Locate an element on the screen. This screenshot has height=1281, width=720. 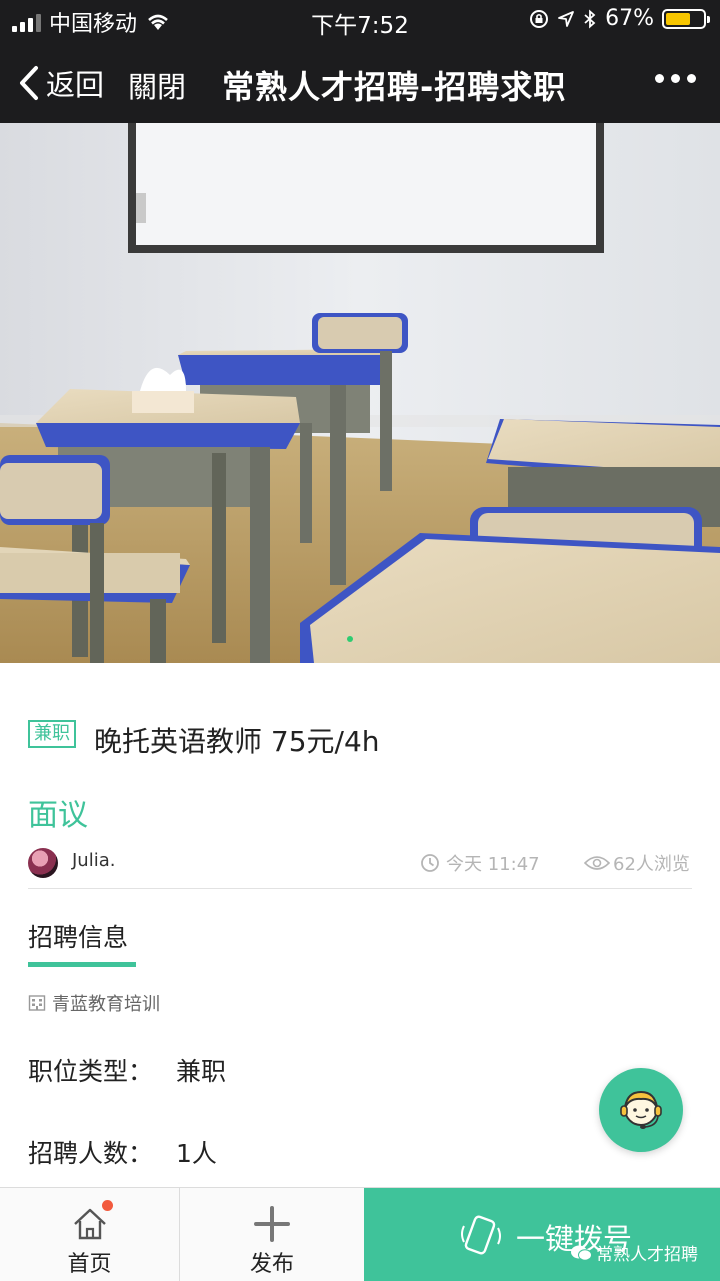
back-button: 返回 is located at coordinates (61, 83).